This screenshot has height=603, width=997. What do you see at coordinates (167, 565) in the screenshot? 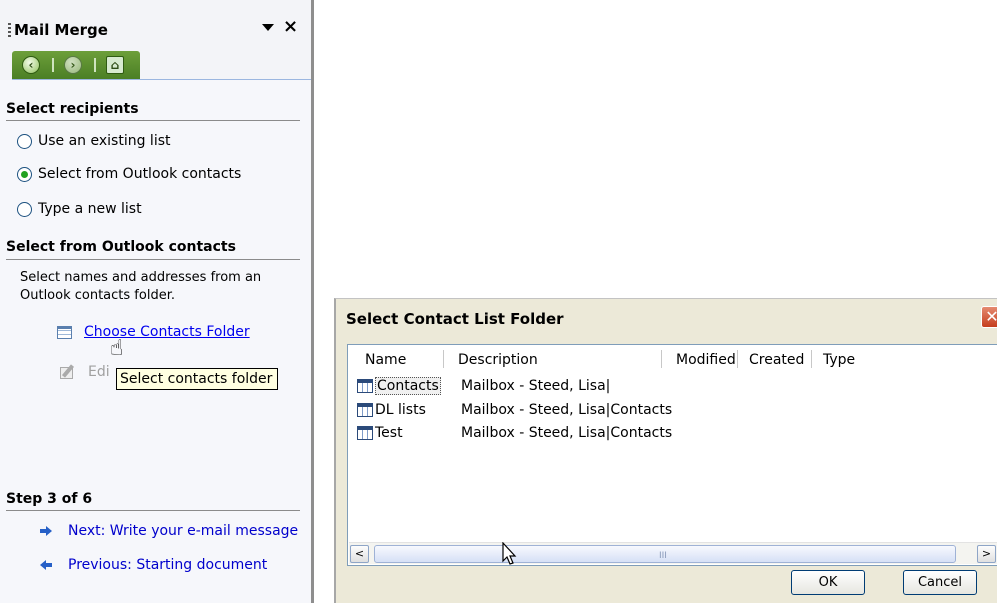
I see `previous-step-label: Previous: Starting document` at bounding box center [167, 565].